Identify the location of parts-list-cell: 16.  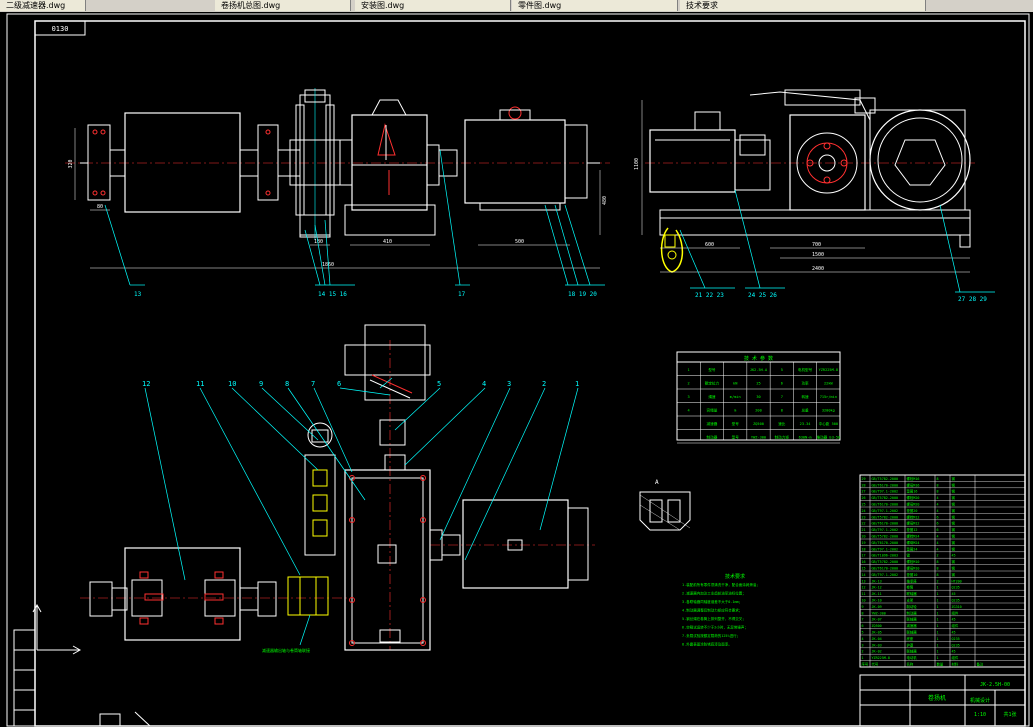
(864, 562).